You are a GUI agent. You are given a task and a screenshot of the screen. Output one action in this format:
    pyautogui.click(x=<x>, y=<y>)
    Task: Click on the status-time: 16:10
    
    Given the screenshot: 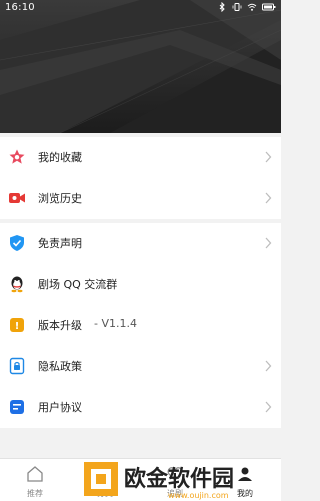 What is the action you would take?
    pyautogui.click(x=20, y=7)
    